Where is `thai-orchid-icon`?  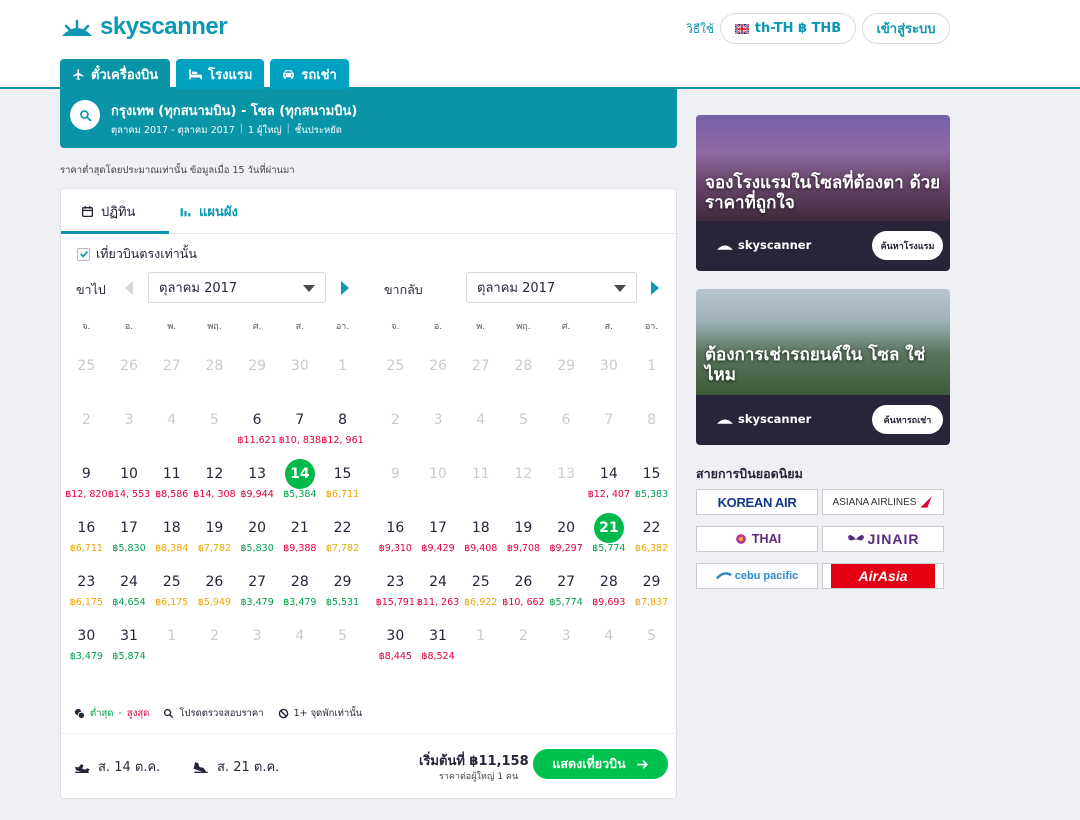 thai-orchid-icon is located at coordinates (741, 539).